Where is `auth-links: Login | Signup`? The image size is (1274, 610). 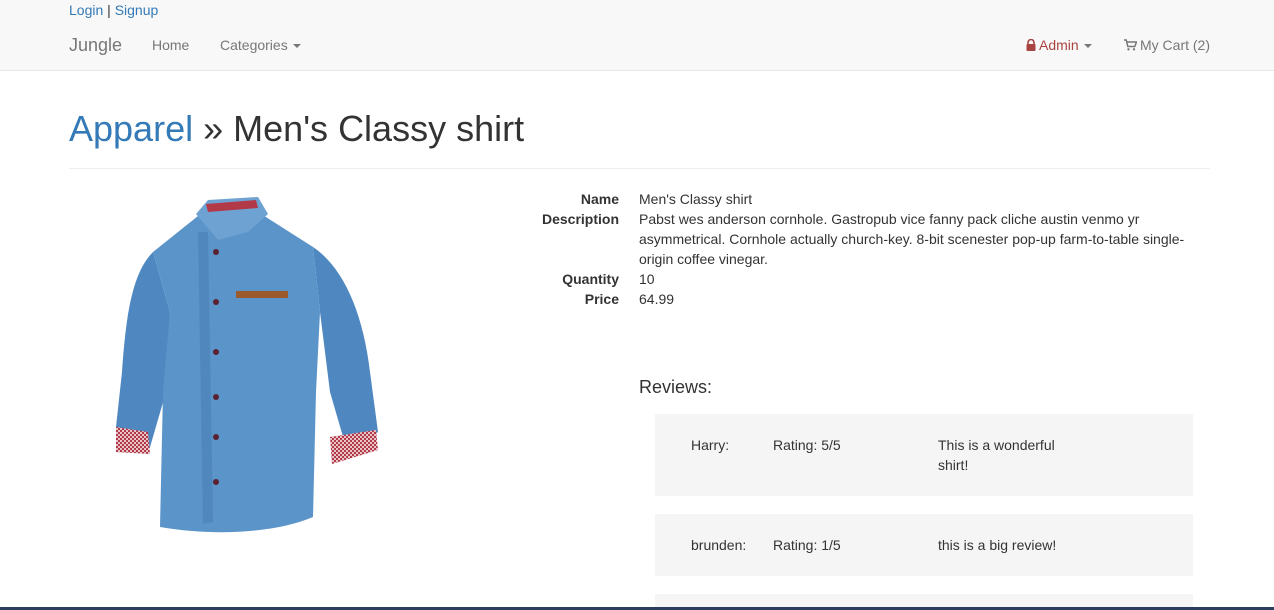
auth-links: Login | Signup is located at coordinates (113, 10).